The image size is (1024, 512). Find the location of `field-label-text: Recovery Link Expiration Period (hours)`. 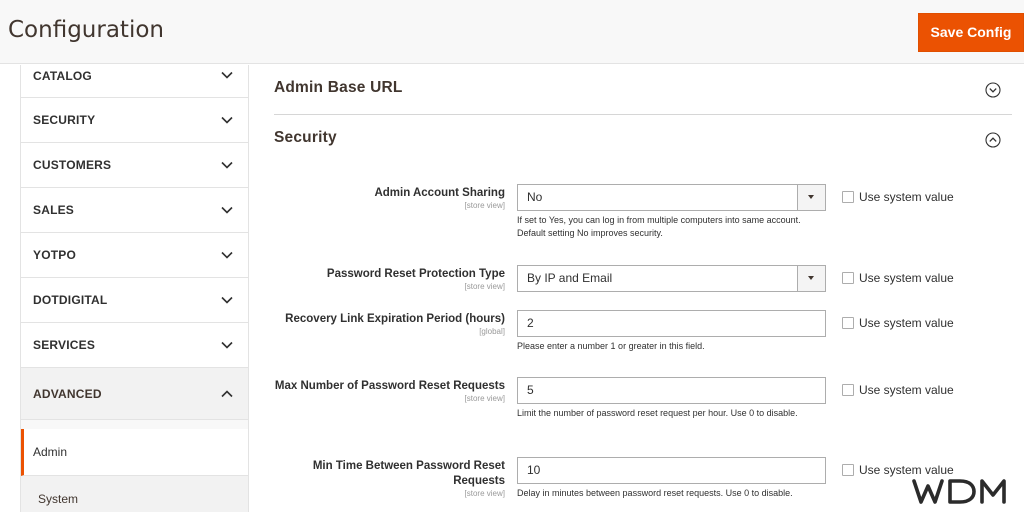

field-label-text: Recovery Link Expiration Period (hours) is located at coordinates (395, 319).